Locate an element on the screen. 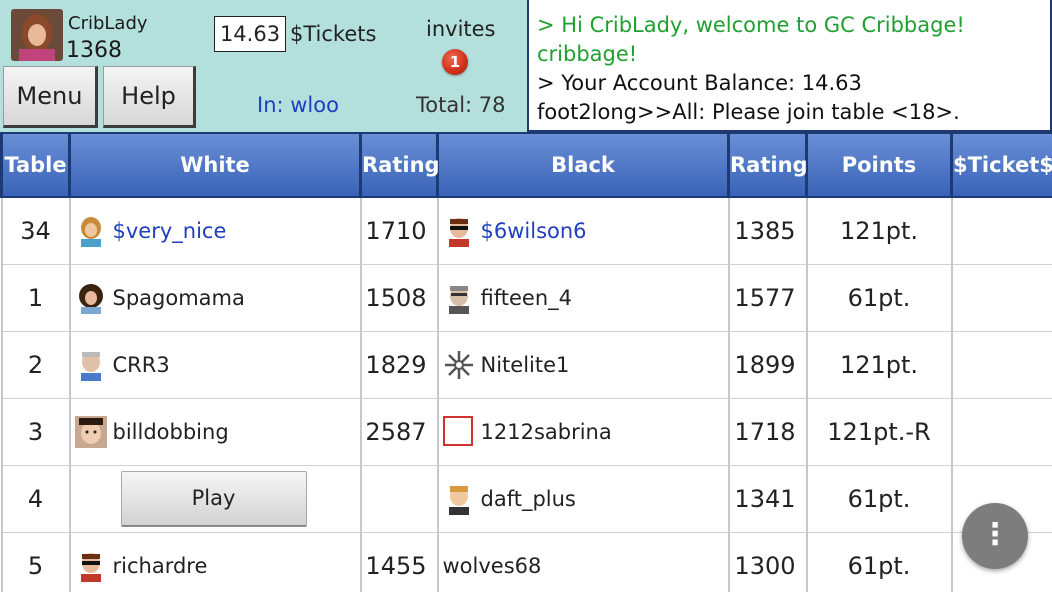  room-label: In: wloo is located at coordinates (298, 105).